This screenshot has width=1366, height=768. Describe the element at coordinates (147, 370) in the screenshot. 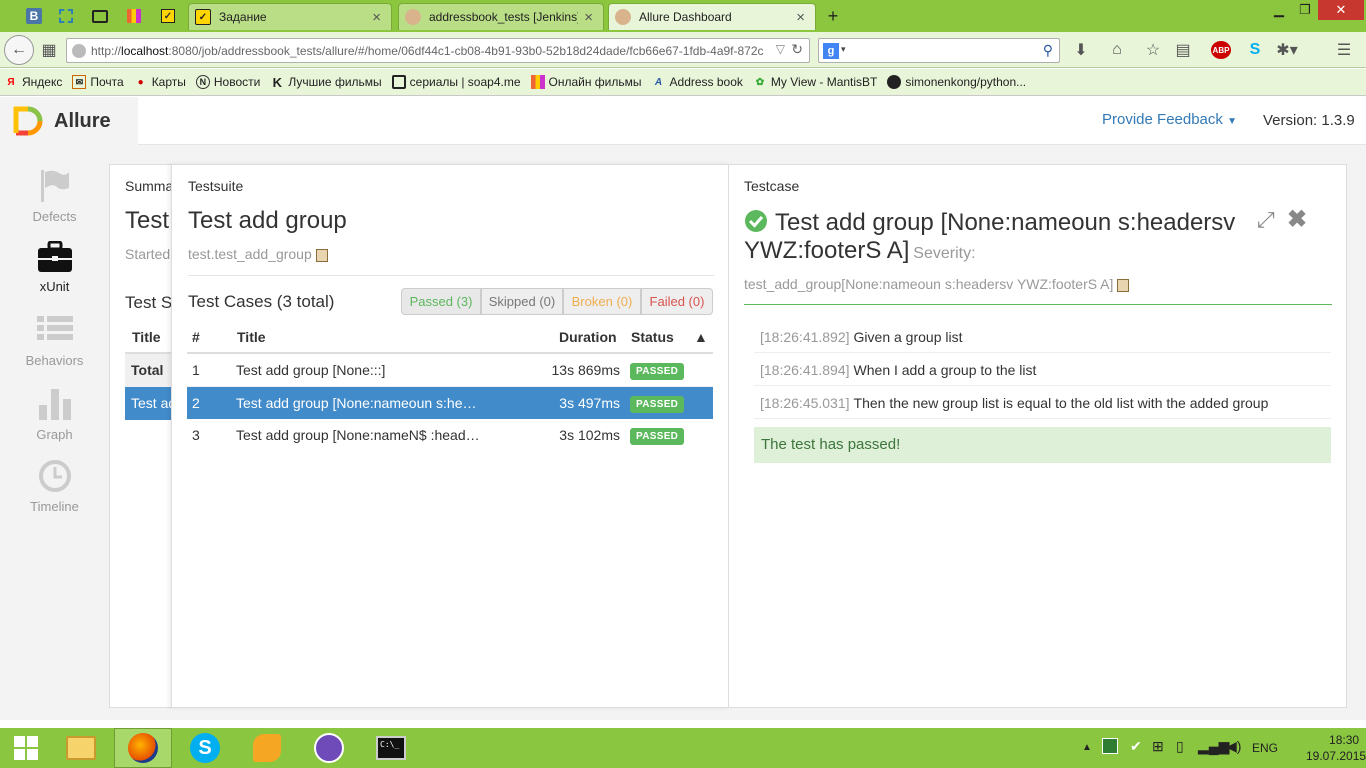

I see `total-label: Total` at that location.